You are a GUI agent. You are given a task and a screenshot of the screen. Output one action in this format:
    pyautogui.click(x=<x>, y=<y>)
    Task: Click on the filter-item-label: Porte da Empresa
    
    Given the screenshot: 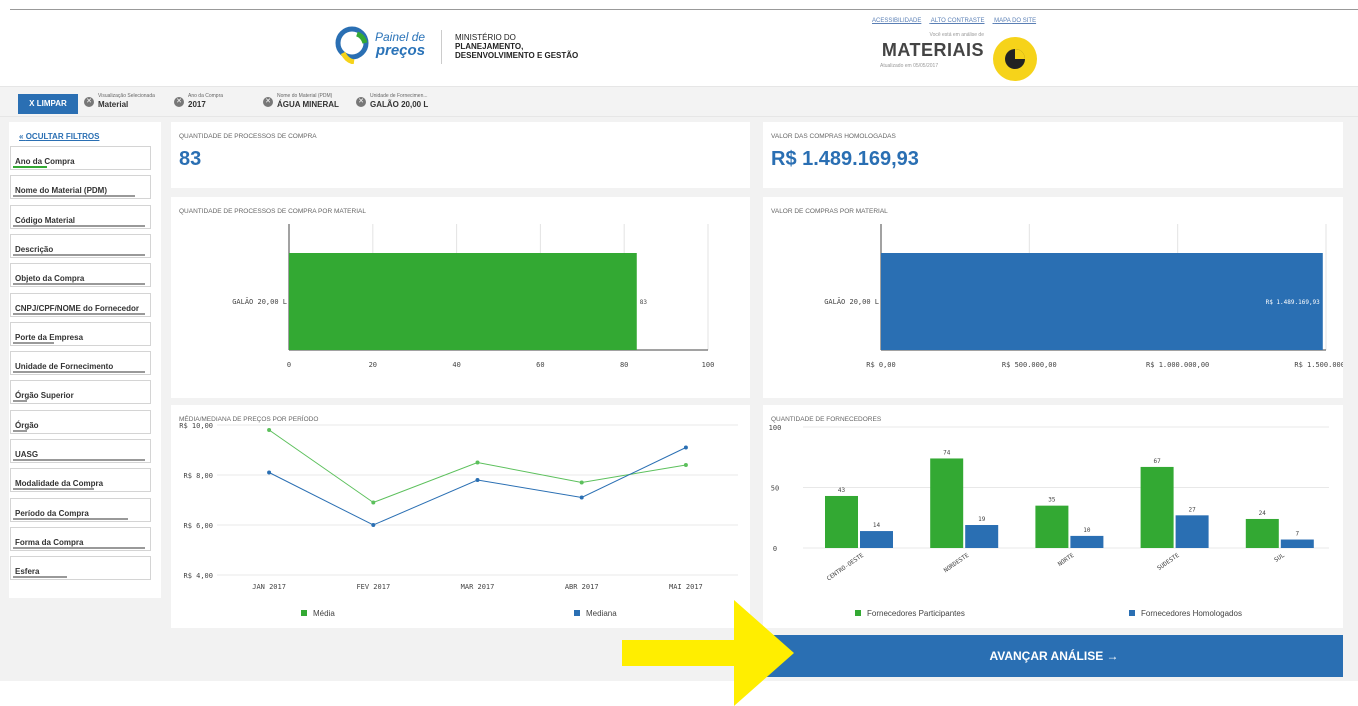 What is the action you would take?
    pyautogui.click(x=49, y=337)
    